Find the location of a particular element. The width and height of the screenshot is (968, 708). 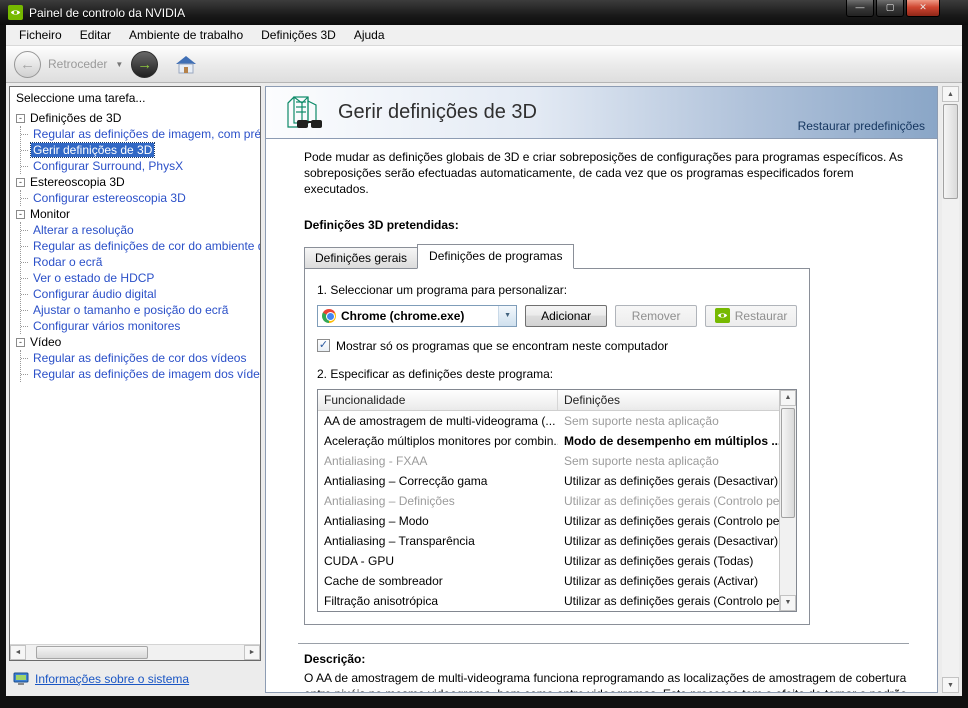

home-button is located at coordinates (186, 64).